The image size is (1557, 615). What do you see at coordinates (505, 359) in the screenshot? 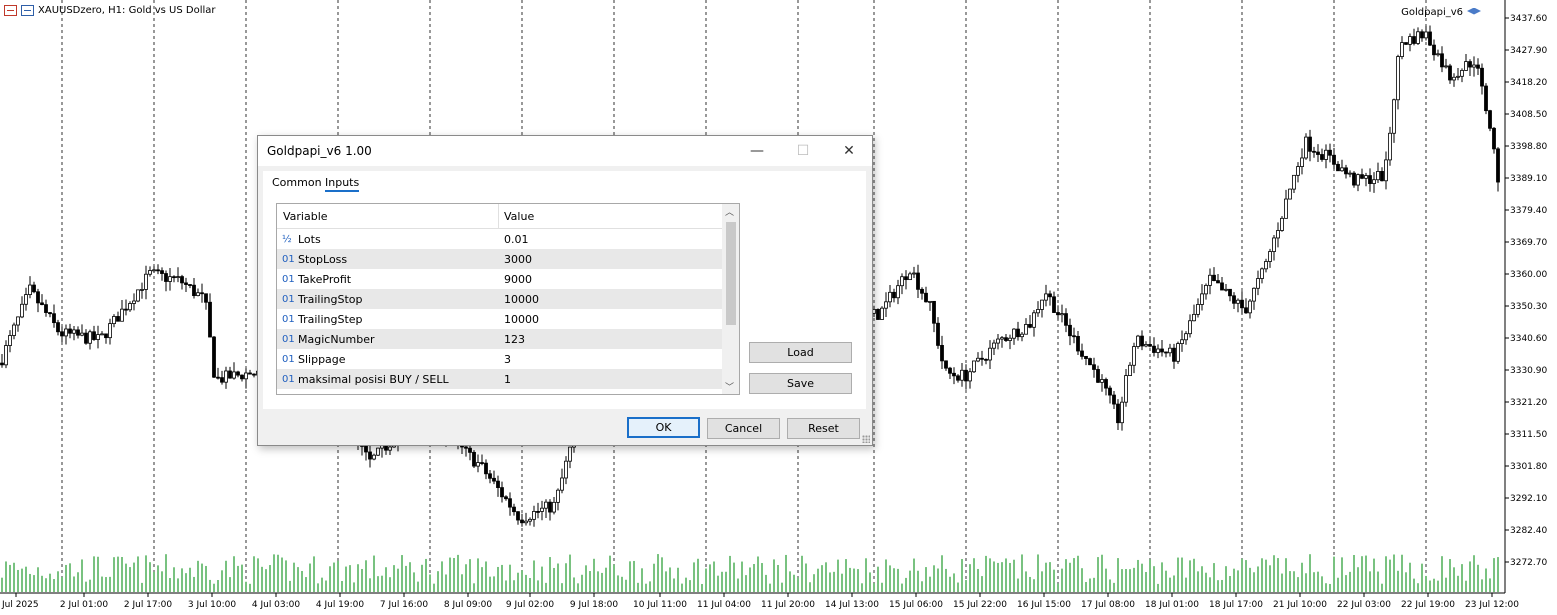
I see `parameter-value: 3` at bounding box center [505, 359].